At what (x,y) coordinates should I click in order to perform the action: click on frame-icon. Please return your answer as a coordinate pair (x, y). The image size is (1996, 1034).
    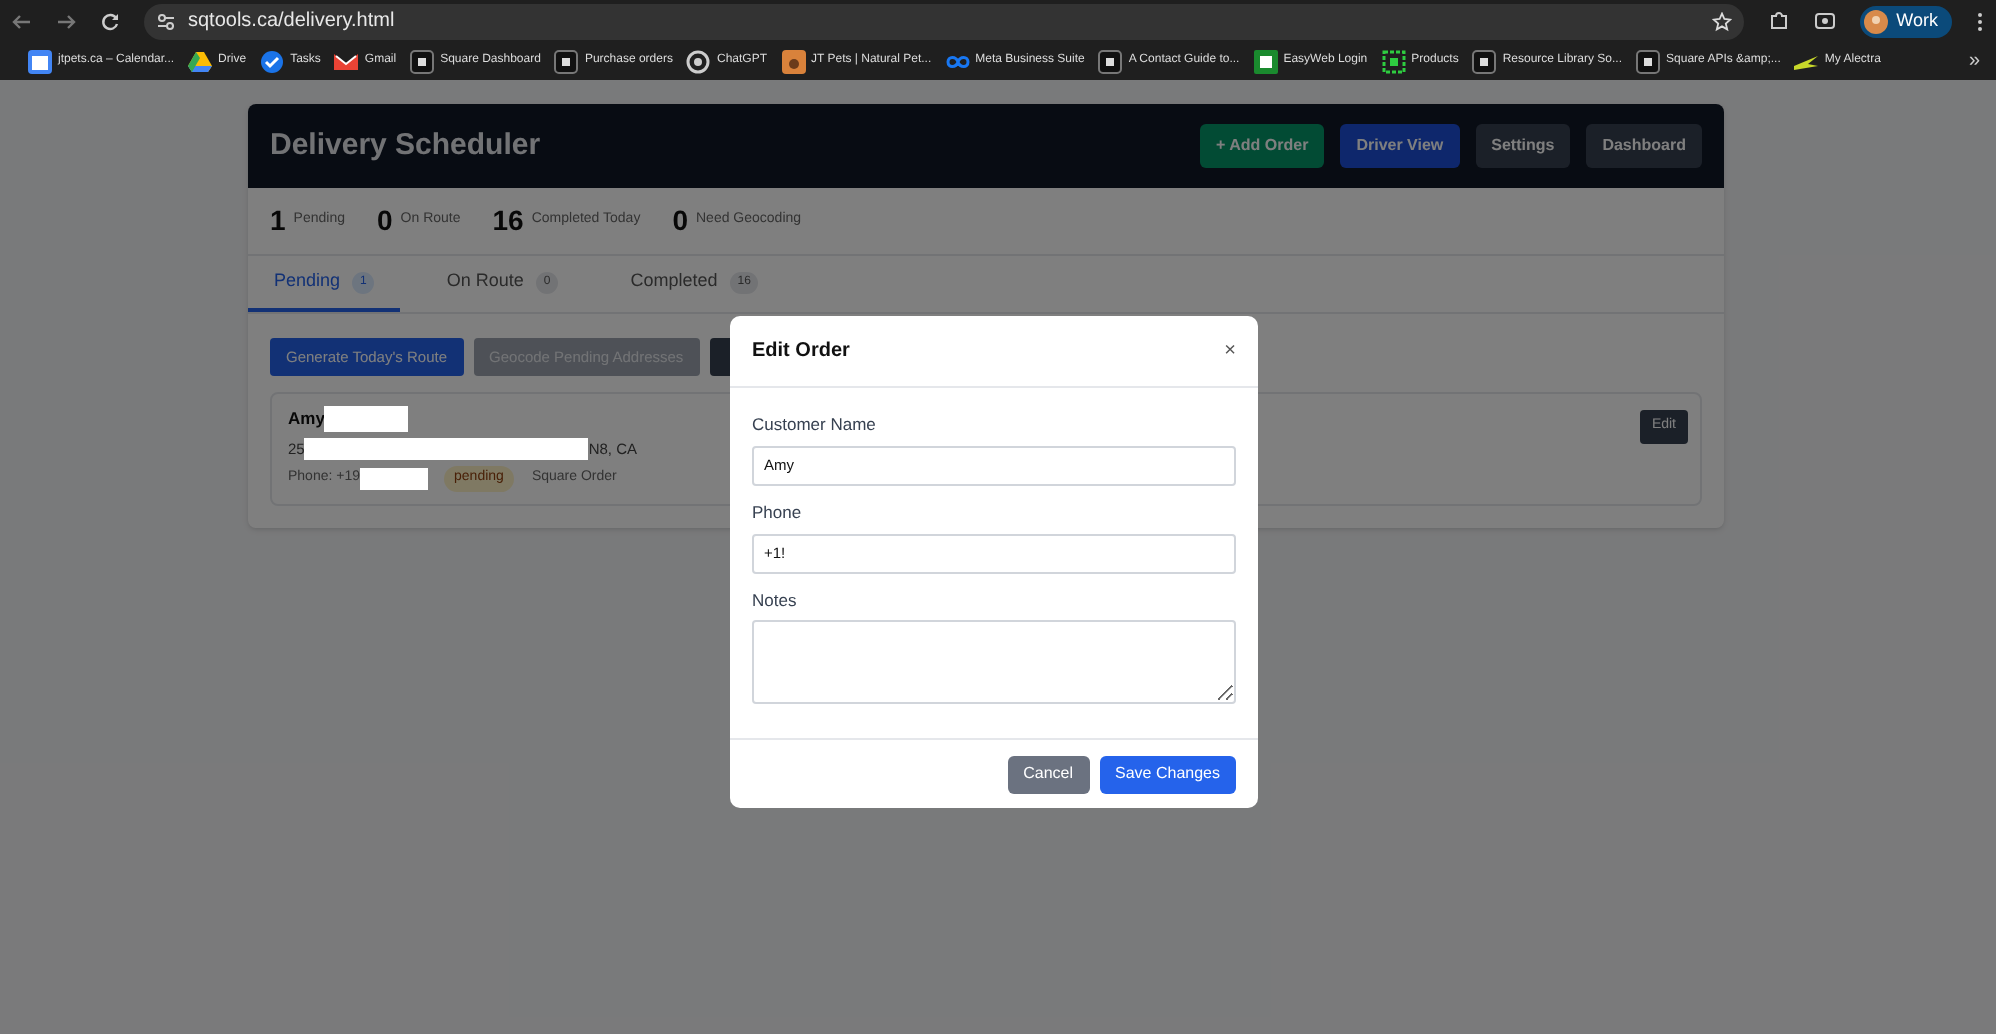
    Looking at the image, I should click on (1393, 61).